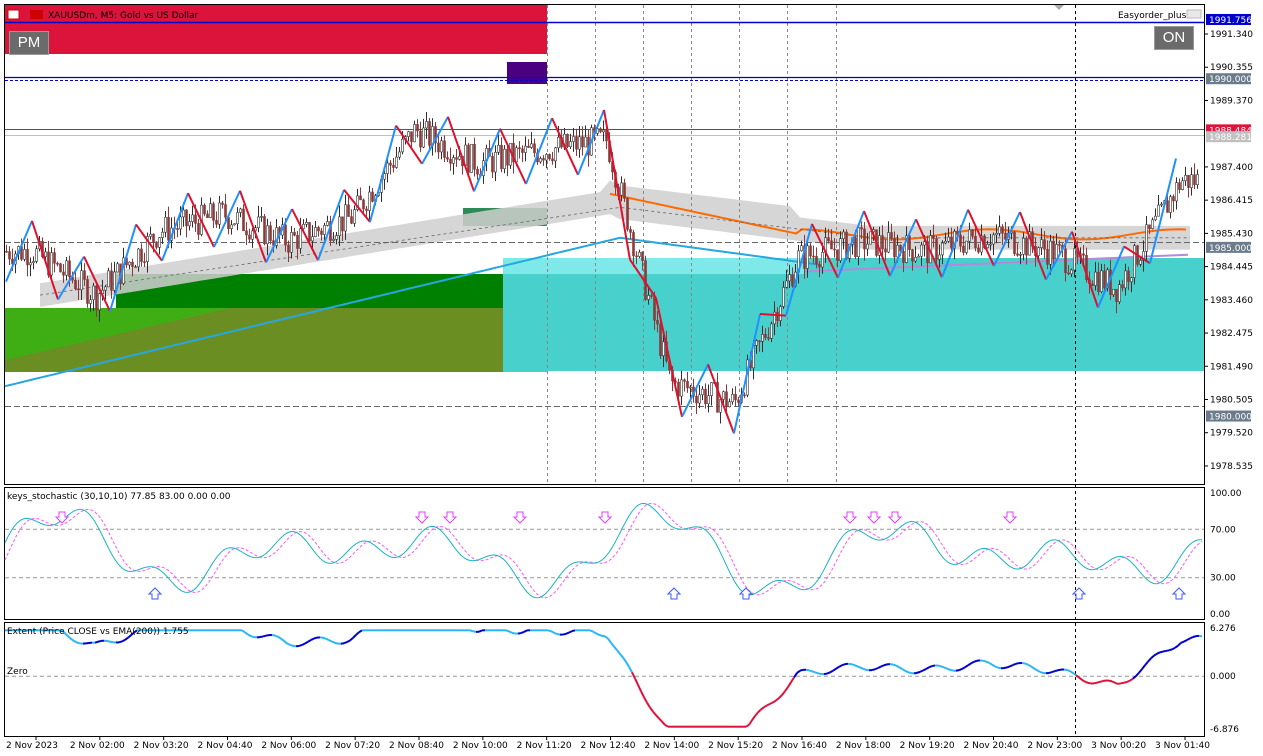 The height and width of the screenshot is (756, 1263). What do you see at coordinates (17, 672) in the screenshot?
I see `zero-label: Zero` at bounding box center [17, 672].